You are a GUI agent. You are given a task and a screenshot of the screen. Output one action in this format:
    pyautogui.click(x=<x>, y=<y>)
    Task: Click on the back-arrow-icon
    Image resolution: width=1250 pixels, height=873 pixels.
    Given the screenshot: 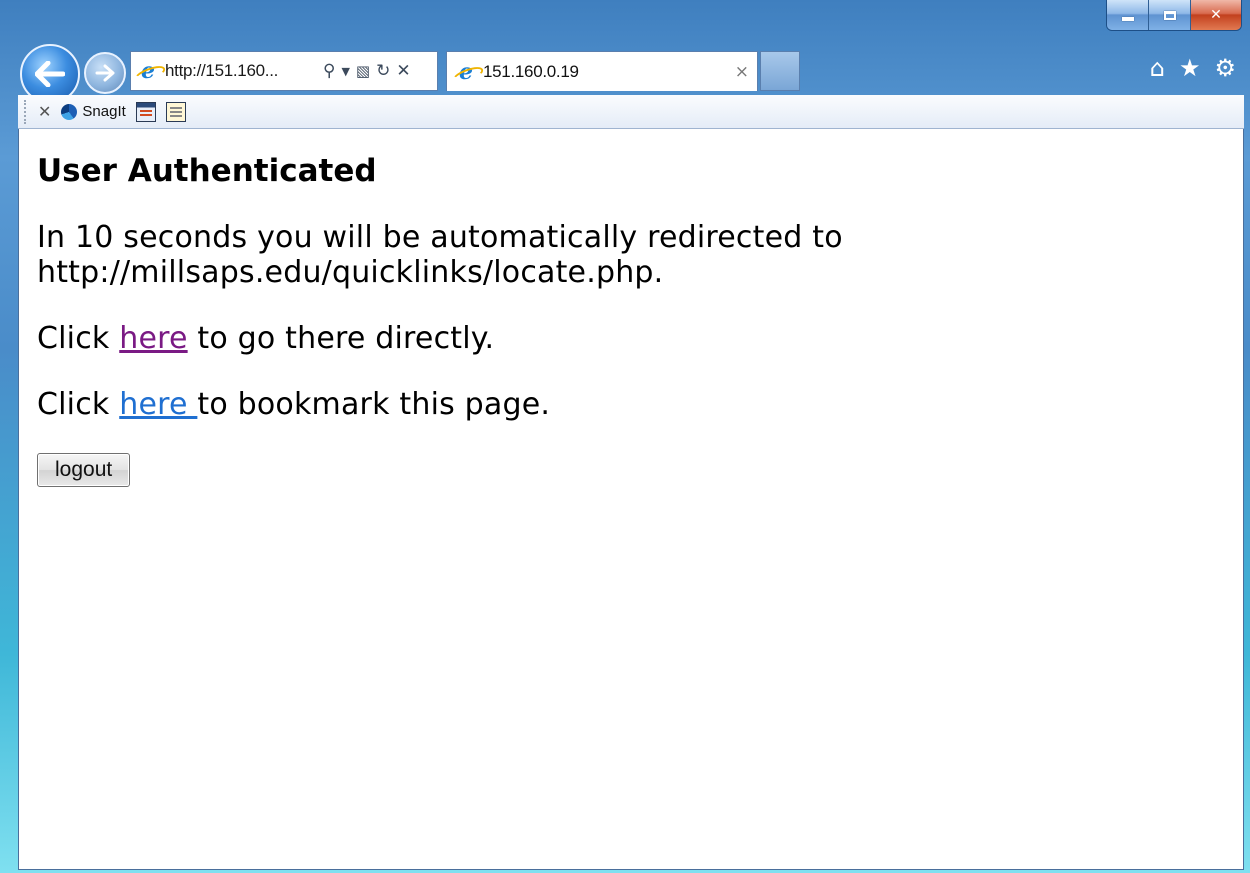 What is the action you would take?
    pyautogui.click(x=50, y=74)
    